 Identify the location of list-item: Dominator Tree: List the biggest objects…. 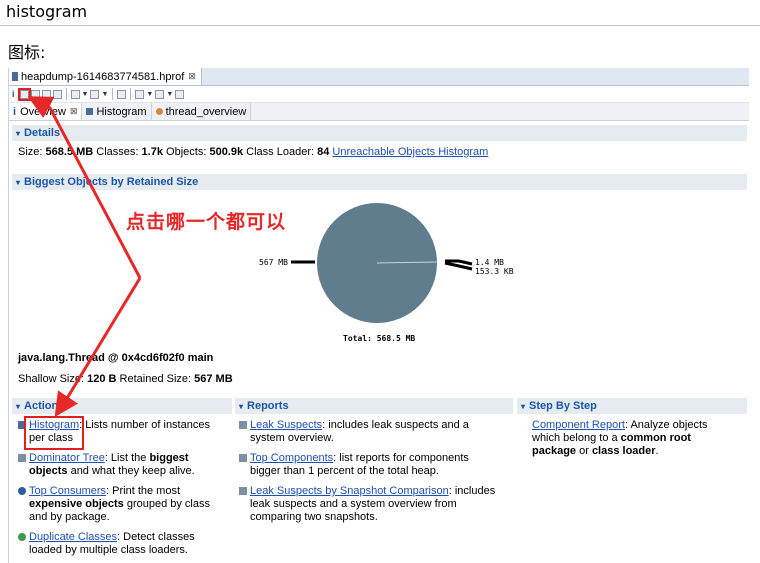
(120, 465).